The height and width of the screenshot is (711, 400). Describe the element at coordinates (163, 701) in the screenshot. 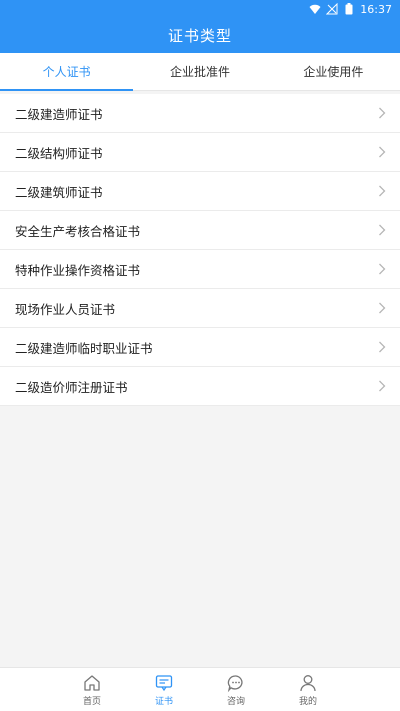

I see `nav-label: 证书` at that location.